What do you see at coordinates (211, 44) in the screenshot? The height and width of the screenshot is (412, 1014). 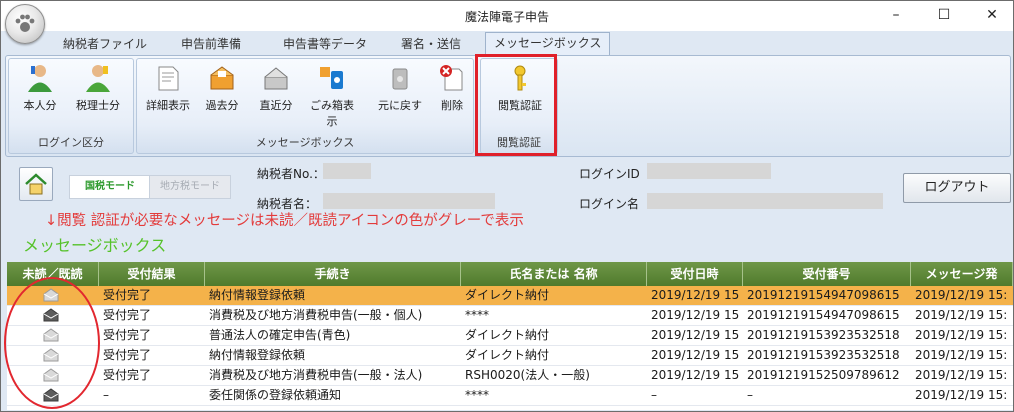 I see `tab-pre-filing: 申告前準備` at bounding box center [211, 44].